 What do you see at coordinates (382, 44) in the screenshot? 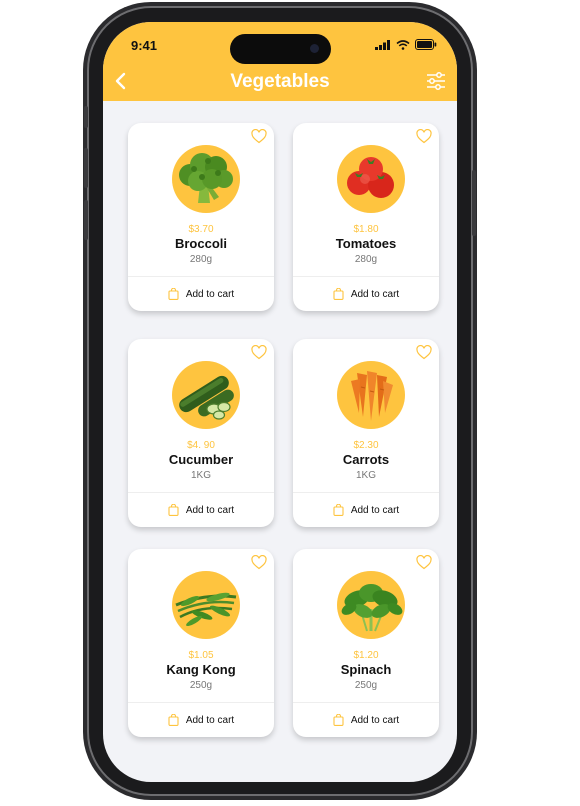
I see `signal-icon` at bounding box center [382, 44].